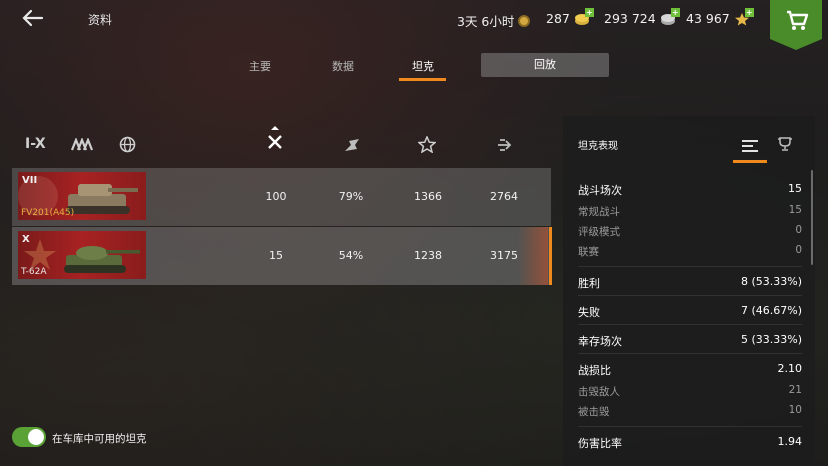 This screenshot has height=466, width=828. What do you see at coordinates (82, 146) in the screenshot?
I see `tank-type-filter-icon` at bounding box center [82, 146].